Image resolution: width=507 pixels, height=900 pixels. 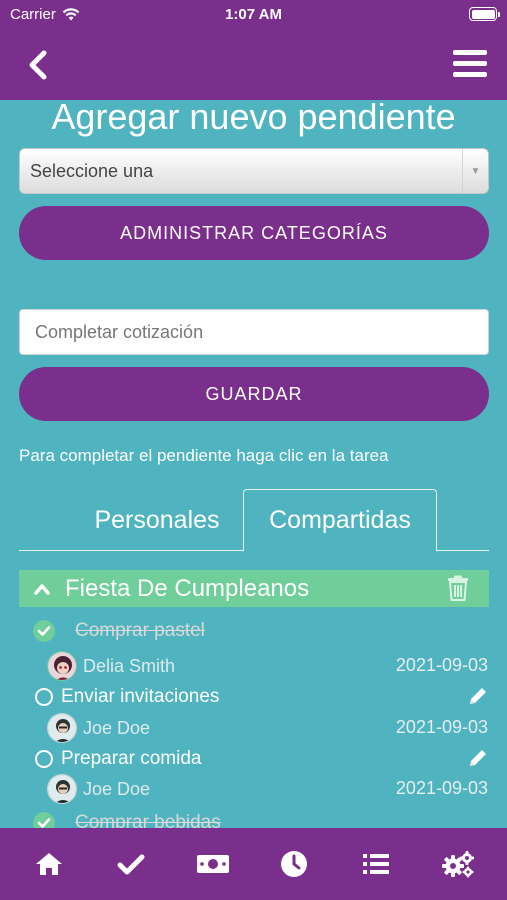 I want to click on task-title: Enviar invitaciones, so click(x=140, y=696).